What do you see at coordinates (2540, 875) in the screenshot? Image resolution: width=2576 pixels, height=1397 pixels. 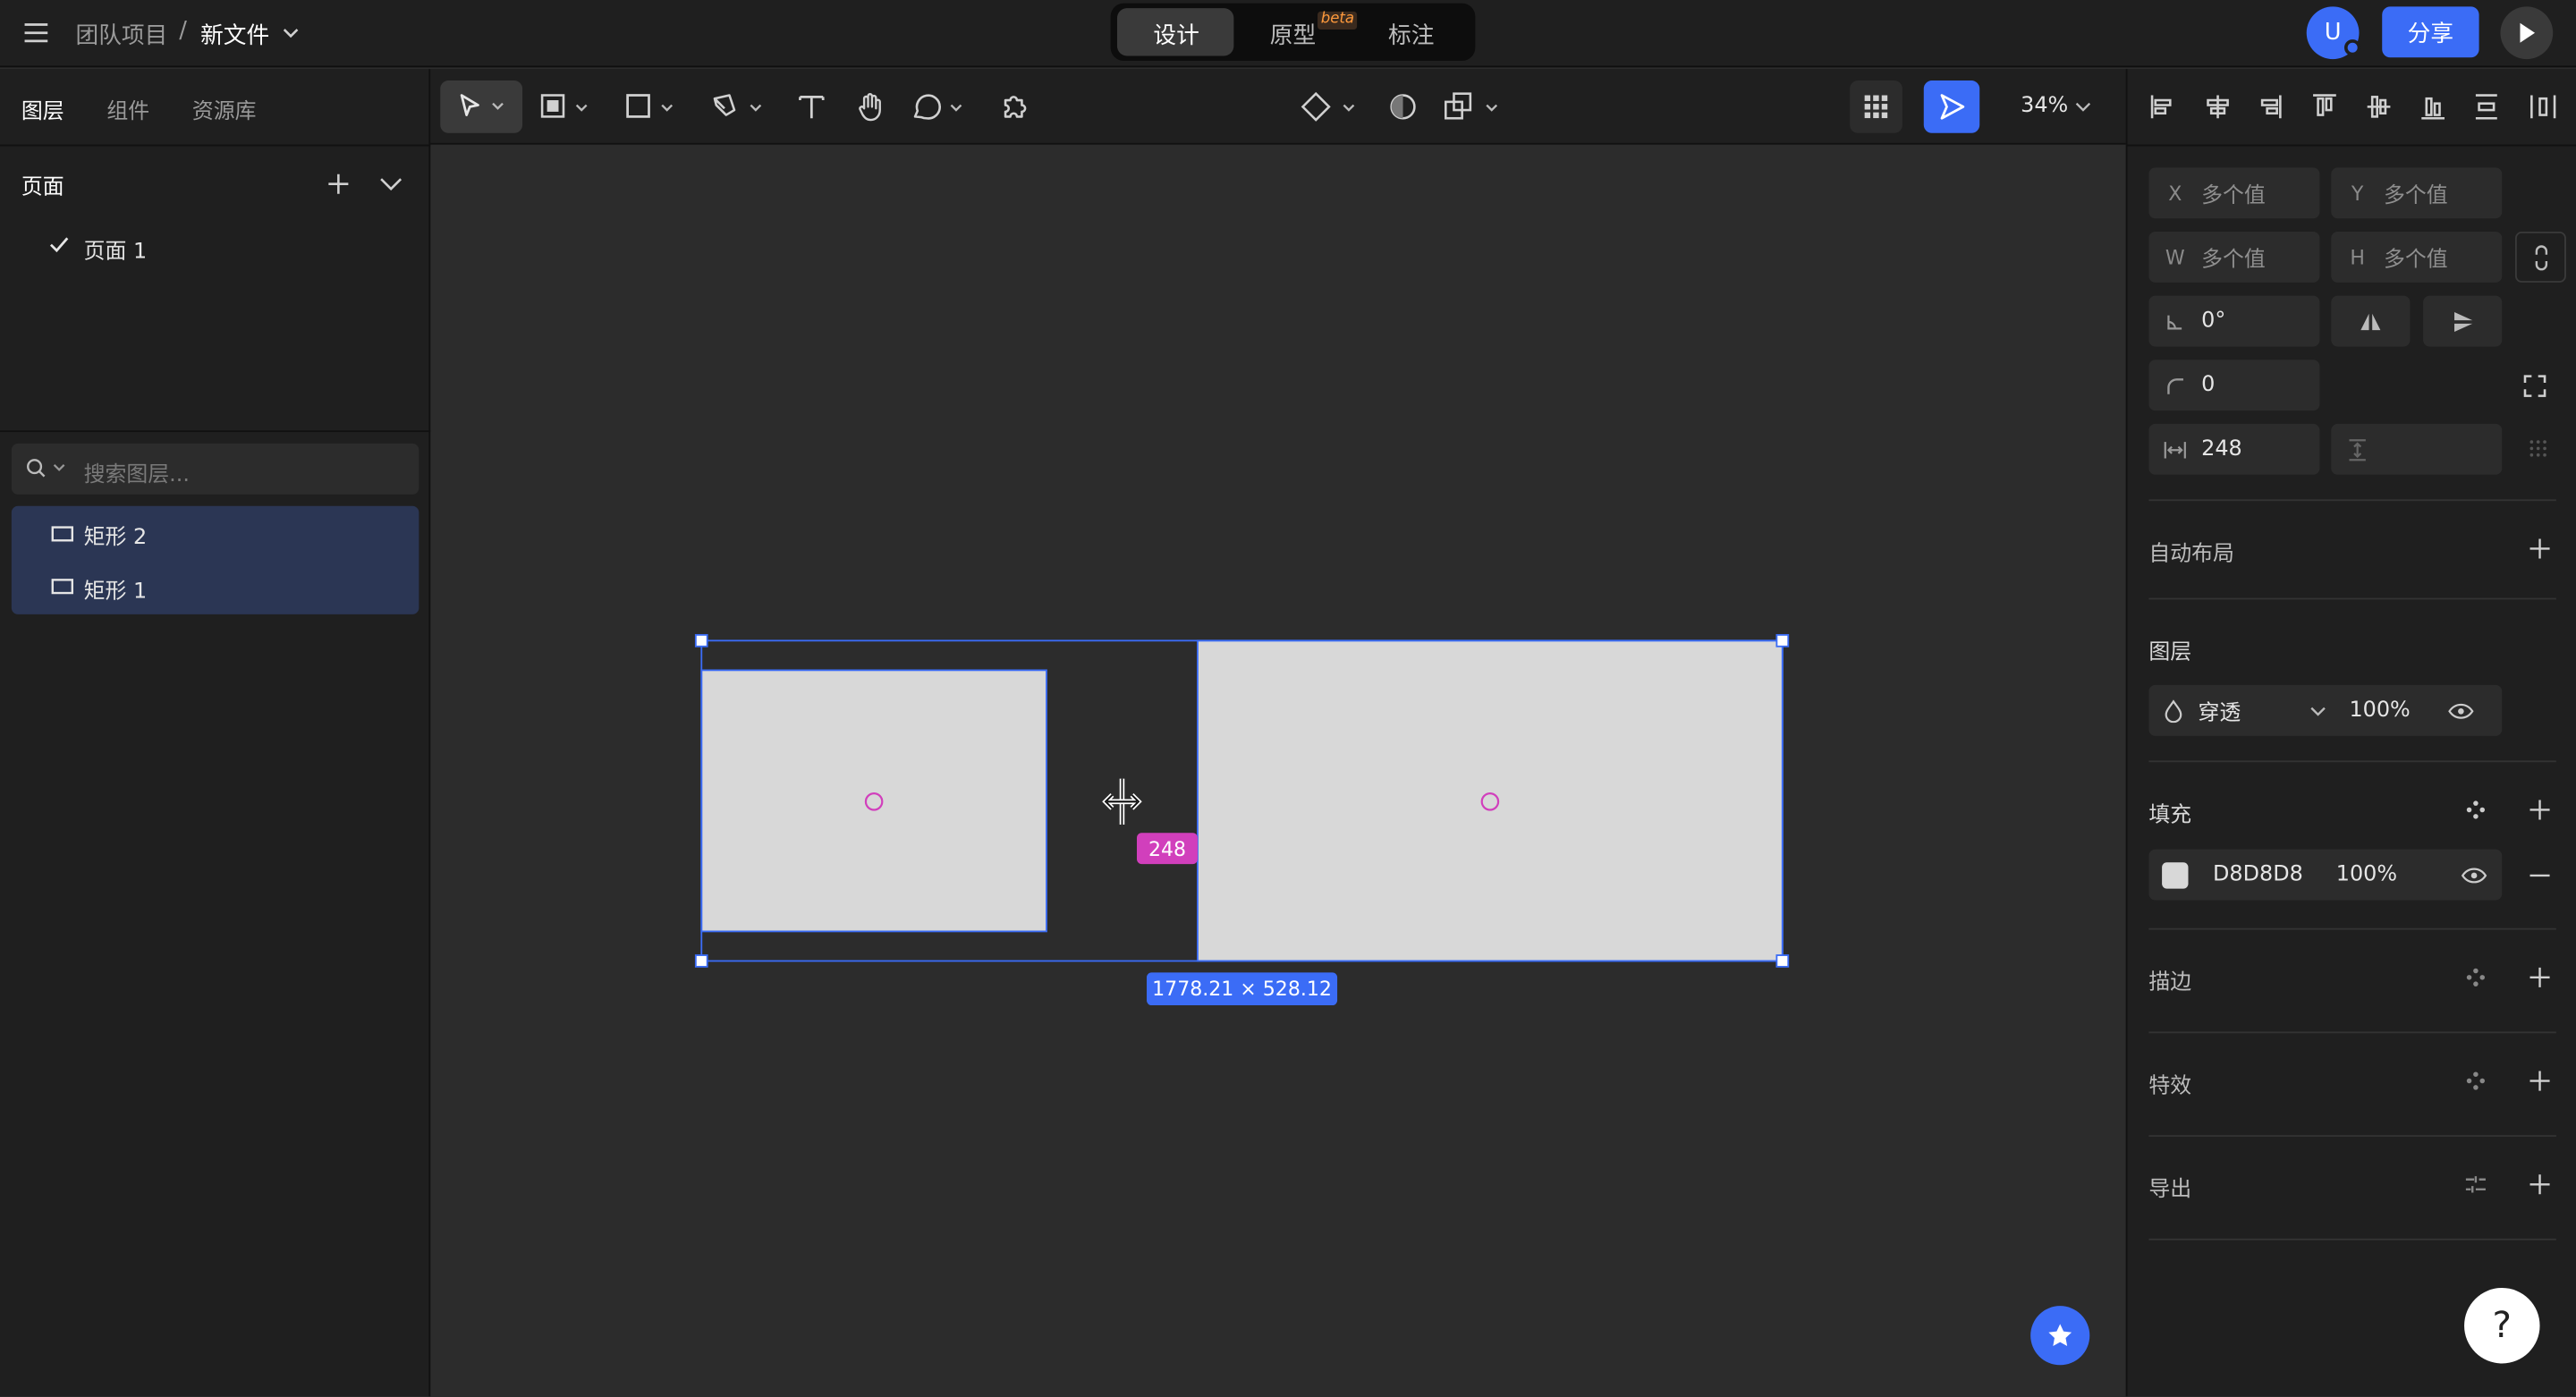 I see `remove-fill-minus-icon` at bounding box center [2540, 875].